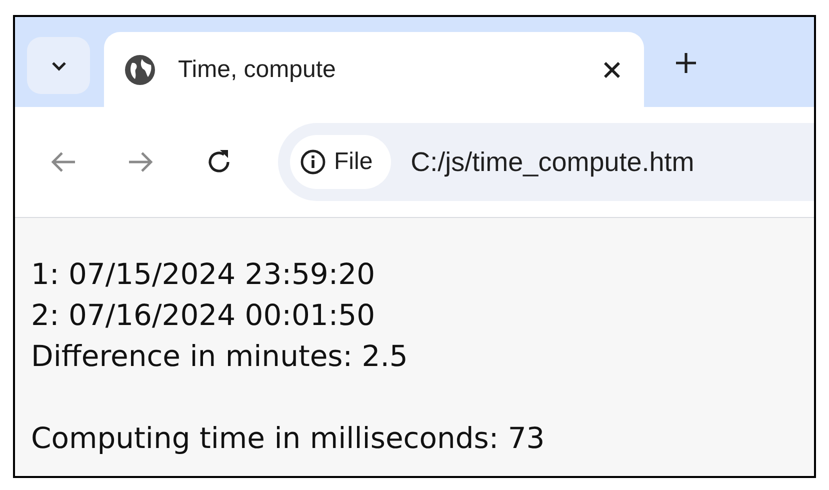 This screenshot has height=490, width=829. What do you see at coordinates (340, 162) in the screenshot?
I see `site-info-button: File` at bounding box center [340, 162].